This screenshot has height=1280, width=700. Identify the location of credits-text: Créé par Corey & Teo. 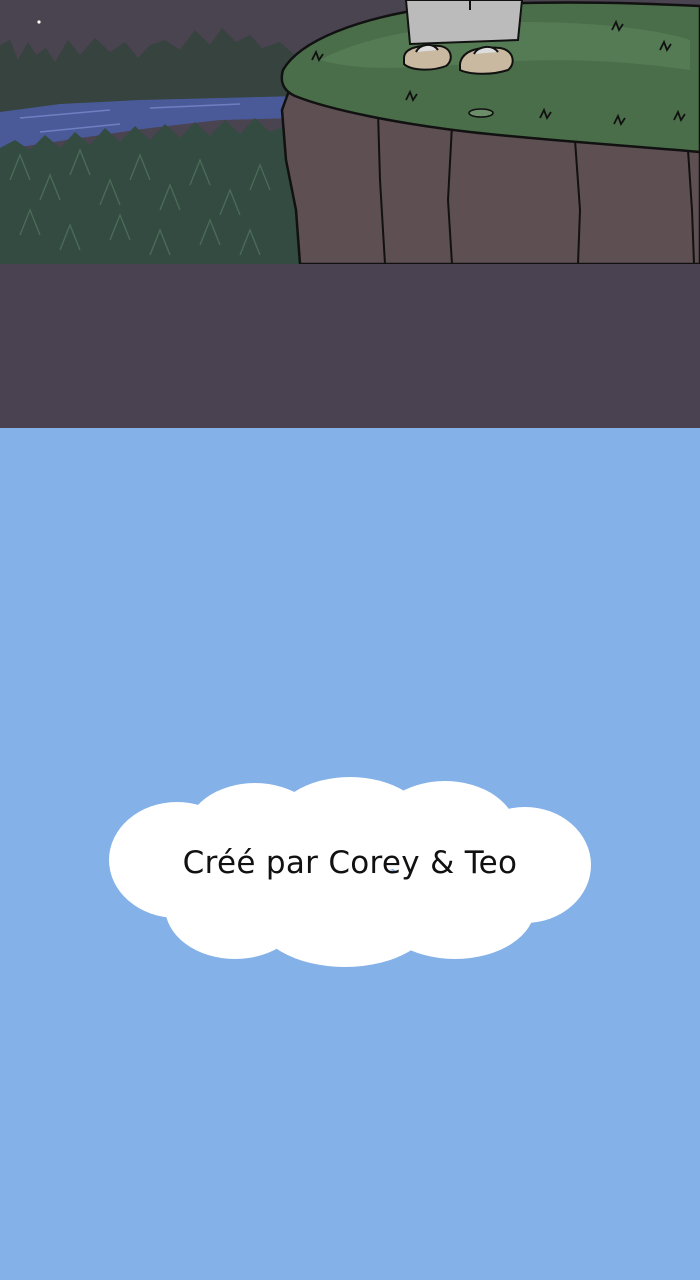
(350, 863).